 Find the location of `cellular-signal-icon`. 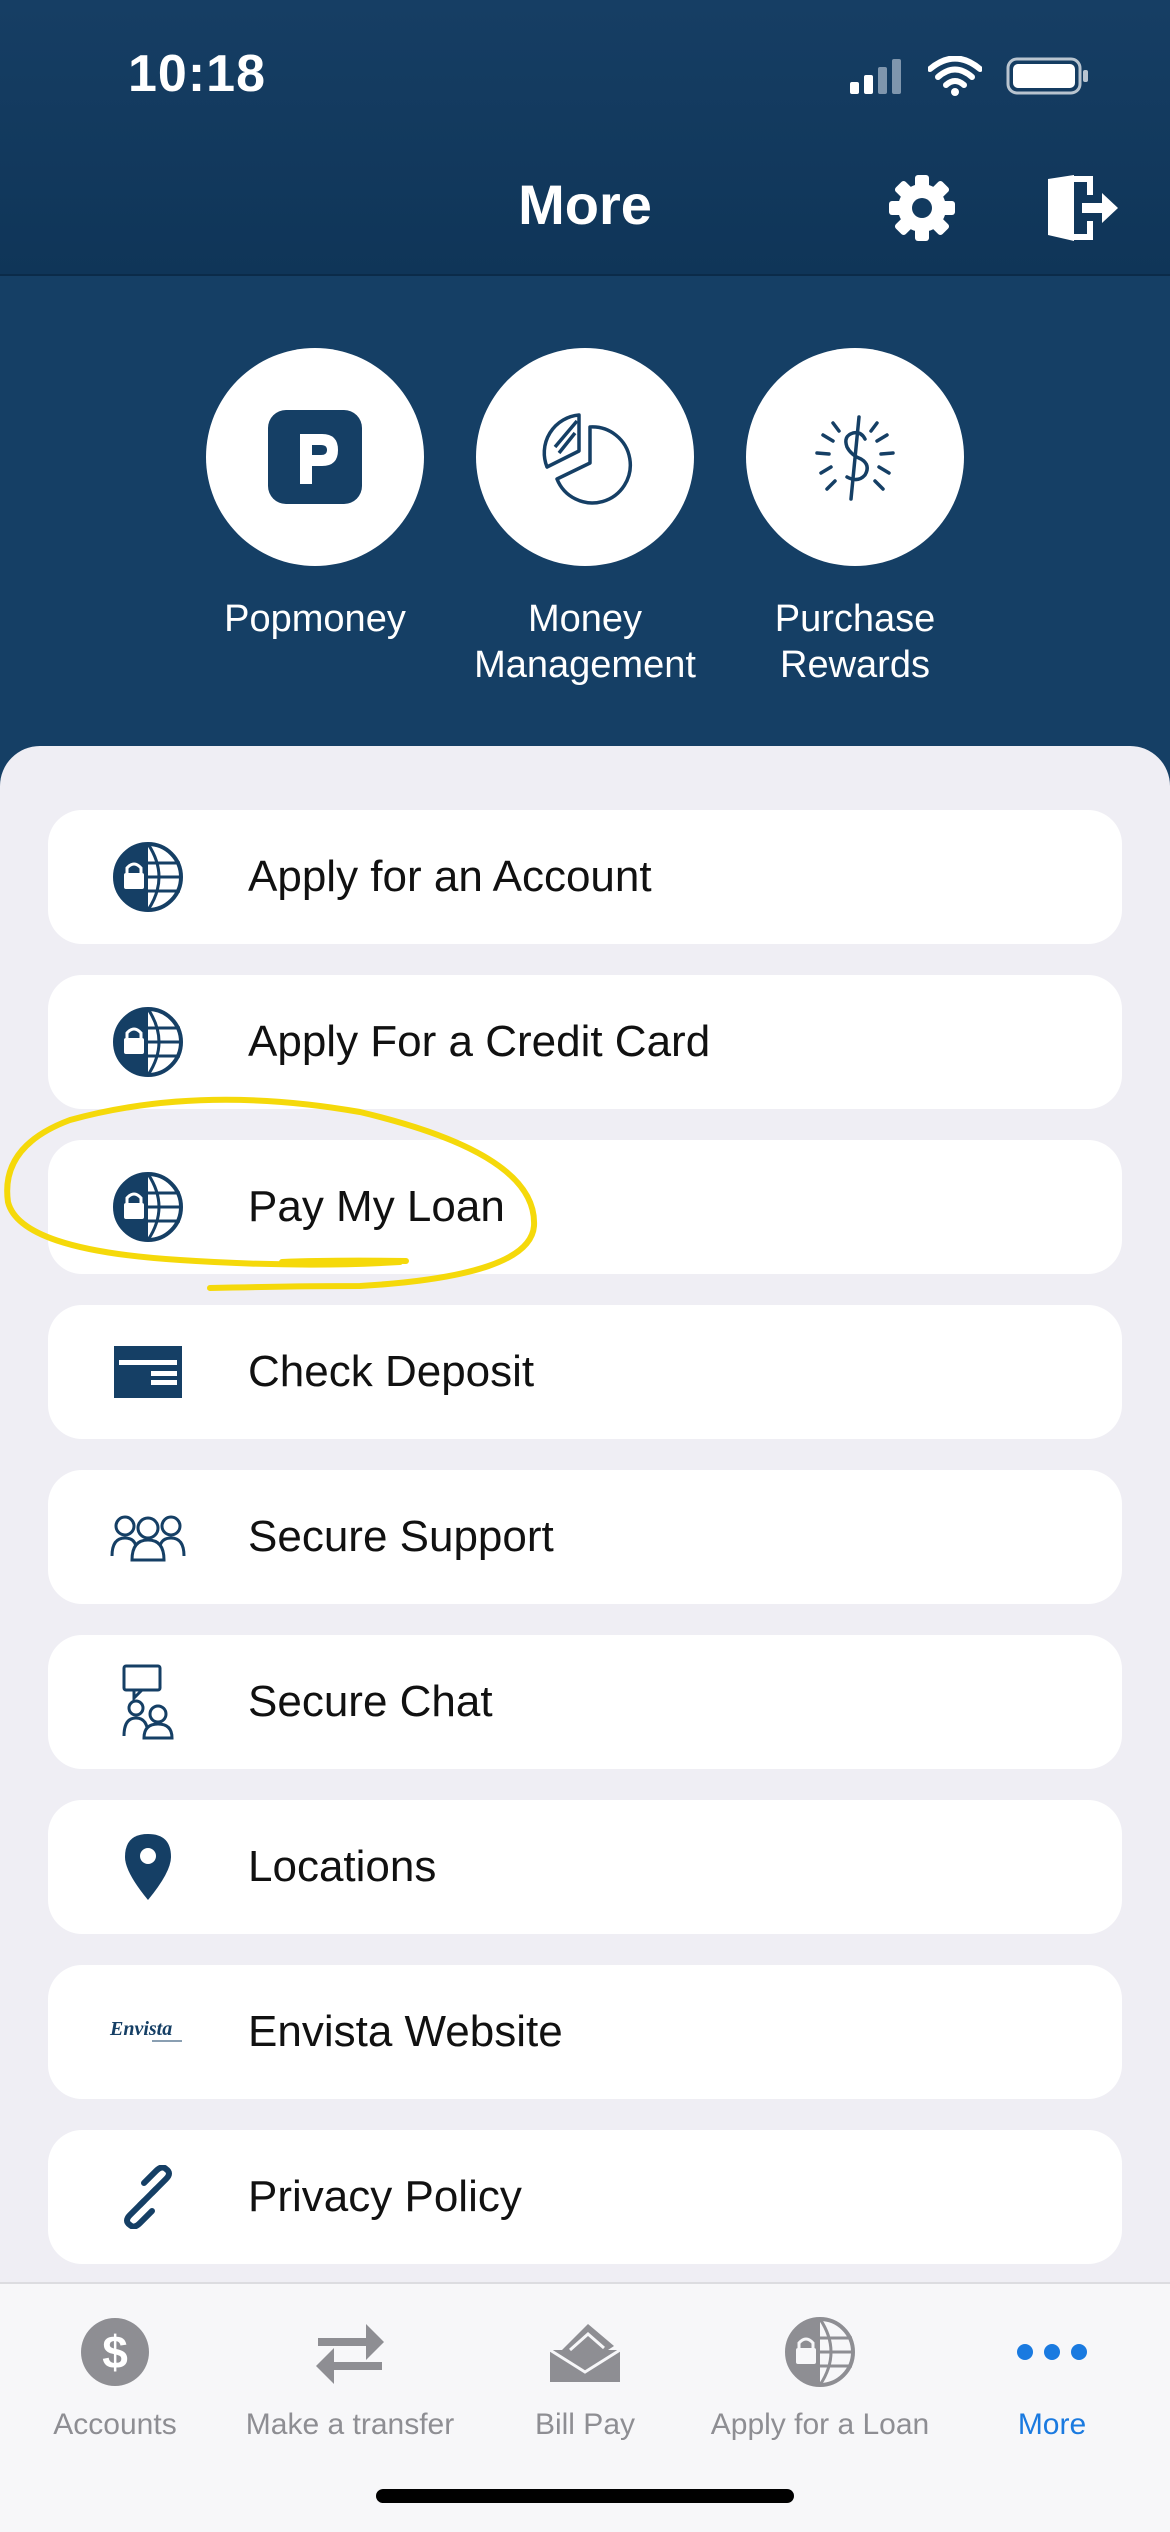

cellular-signal-icon is located at coordinates (875, 76).